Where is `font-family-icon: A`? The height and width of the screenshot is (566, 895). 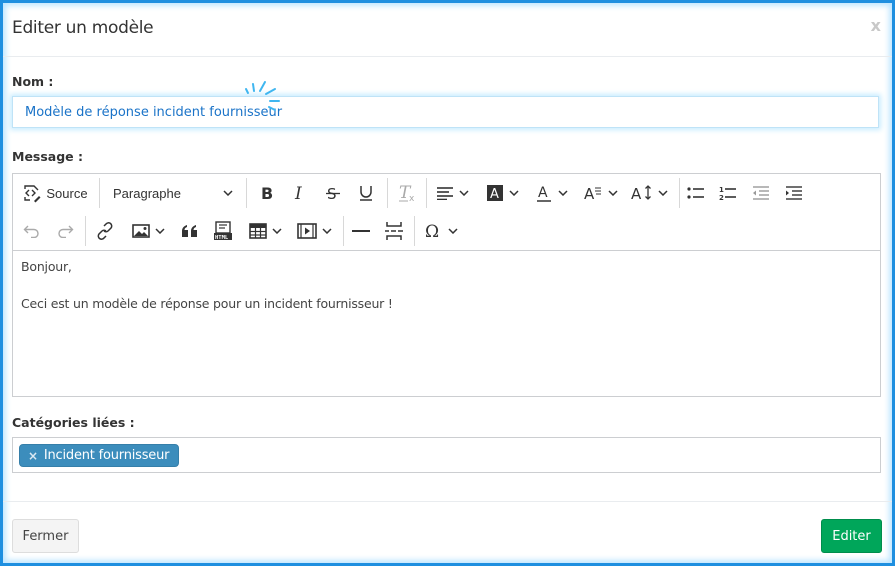 font-family-icon: A is located at coordinates (592, 193).